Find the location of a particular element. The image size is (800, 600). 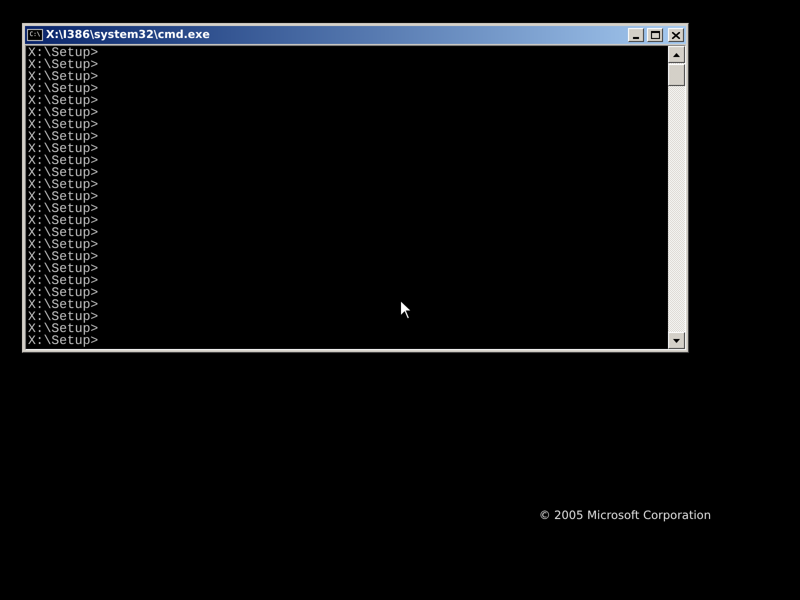

copyright: © 2005 Microsoft Corporation is located at coordinates (625, 515).